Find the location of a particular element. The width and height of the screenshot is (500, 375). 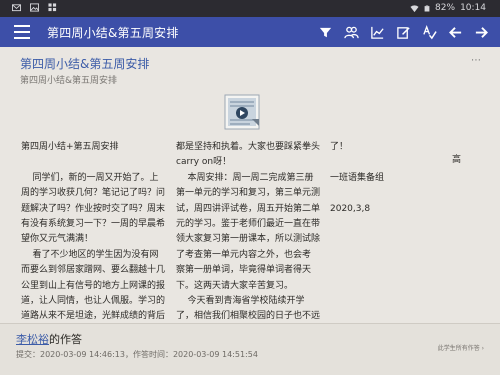

status-left-icons is located at coordinates (34, 7).